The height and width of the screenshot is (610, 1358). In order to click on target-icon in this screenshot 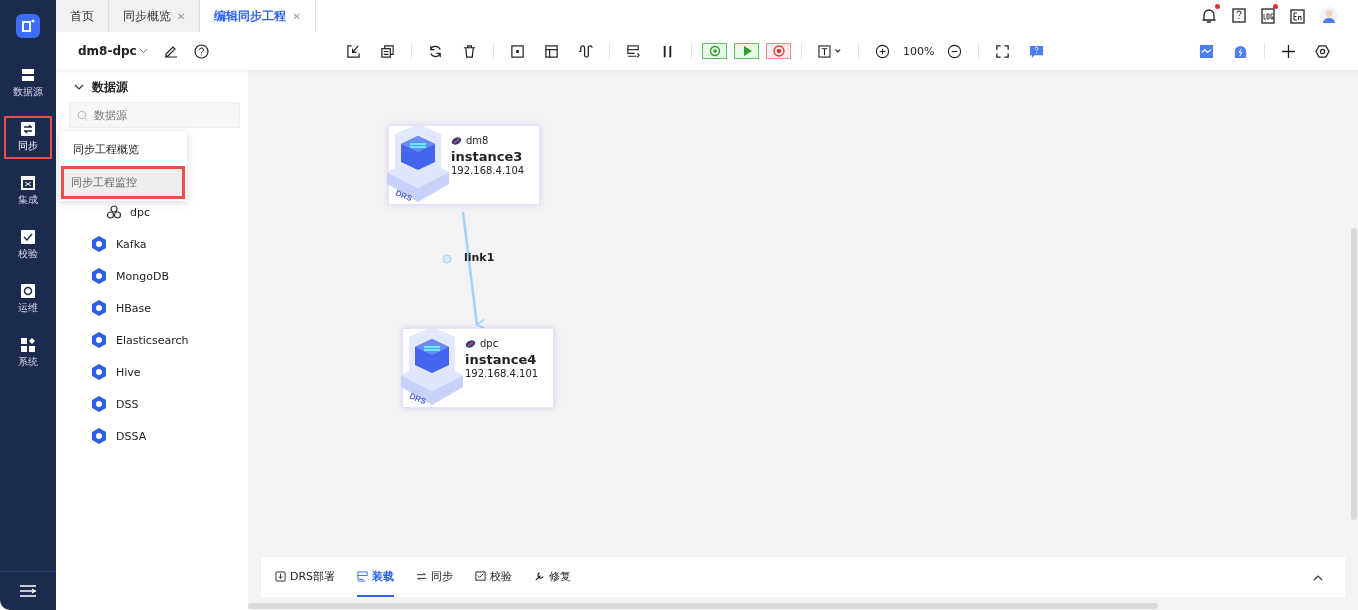, I will do `click(714, 51)`.